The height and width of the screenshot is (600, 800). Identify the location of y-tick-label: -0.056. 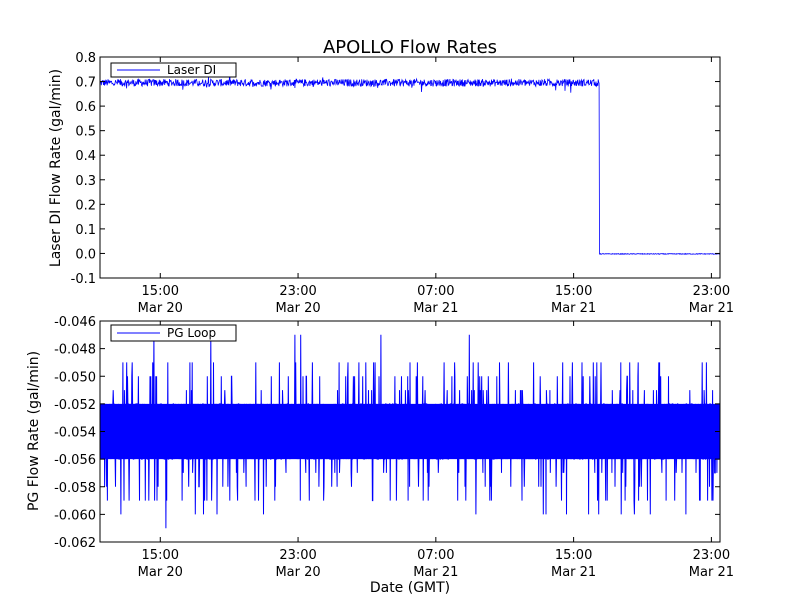
(75, 460).